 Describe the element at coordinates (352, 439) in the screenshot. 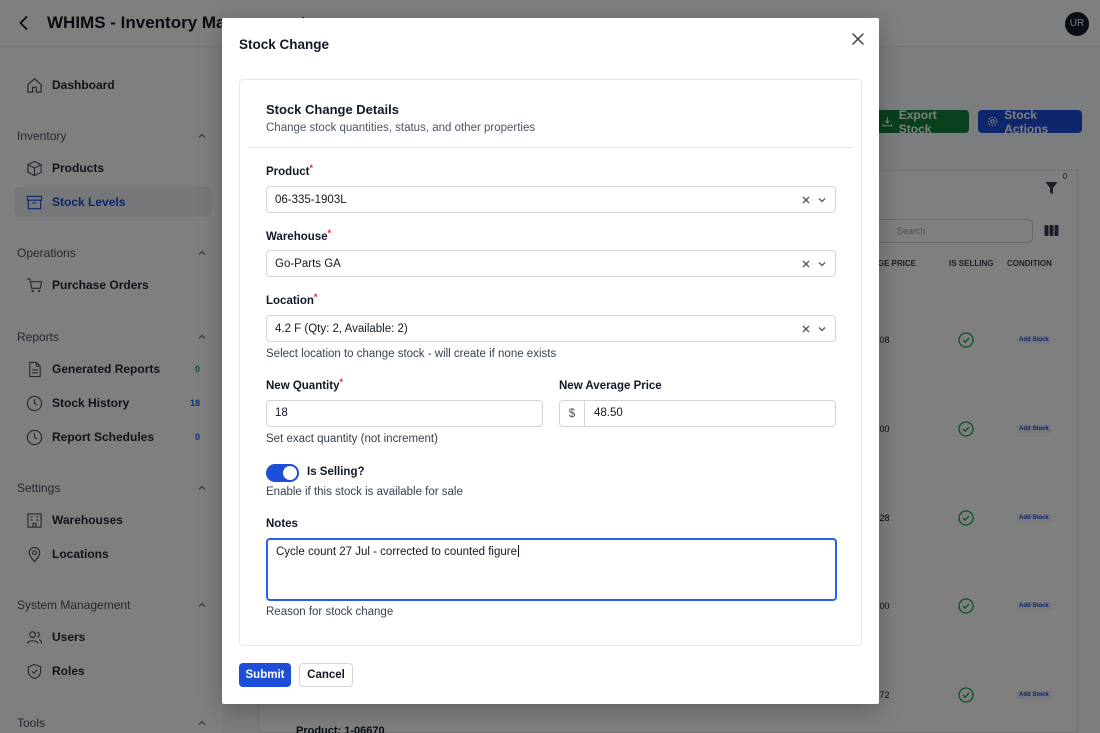

I see `quantity-help-text: Set exact quantity (not increment)` at that location.